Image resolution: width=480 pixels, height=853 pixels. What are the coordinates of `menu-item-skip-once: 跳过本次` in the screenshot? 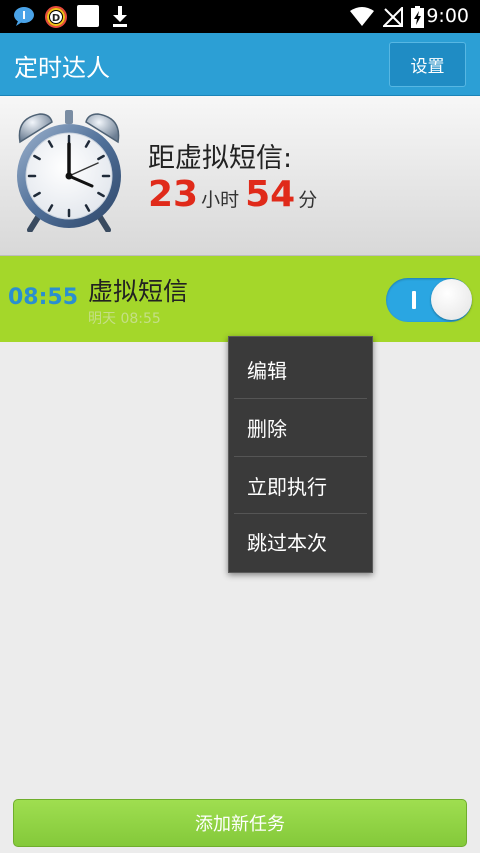 It's located at (300, 541).